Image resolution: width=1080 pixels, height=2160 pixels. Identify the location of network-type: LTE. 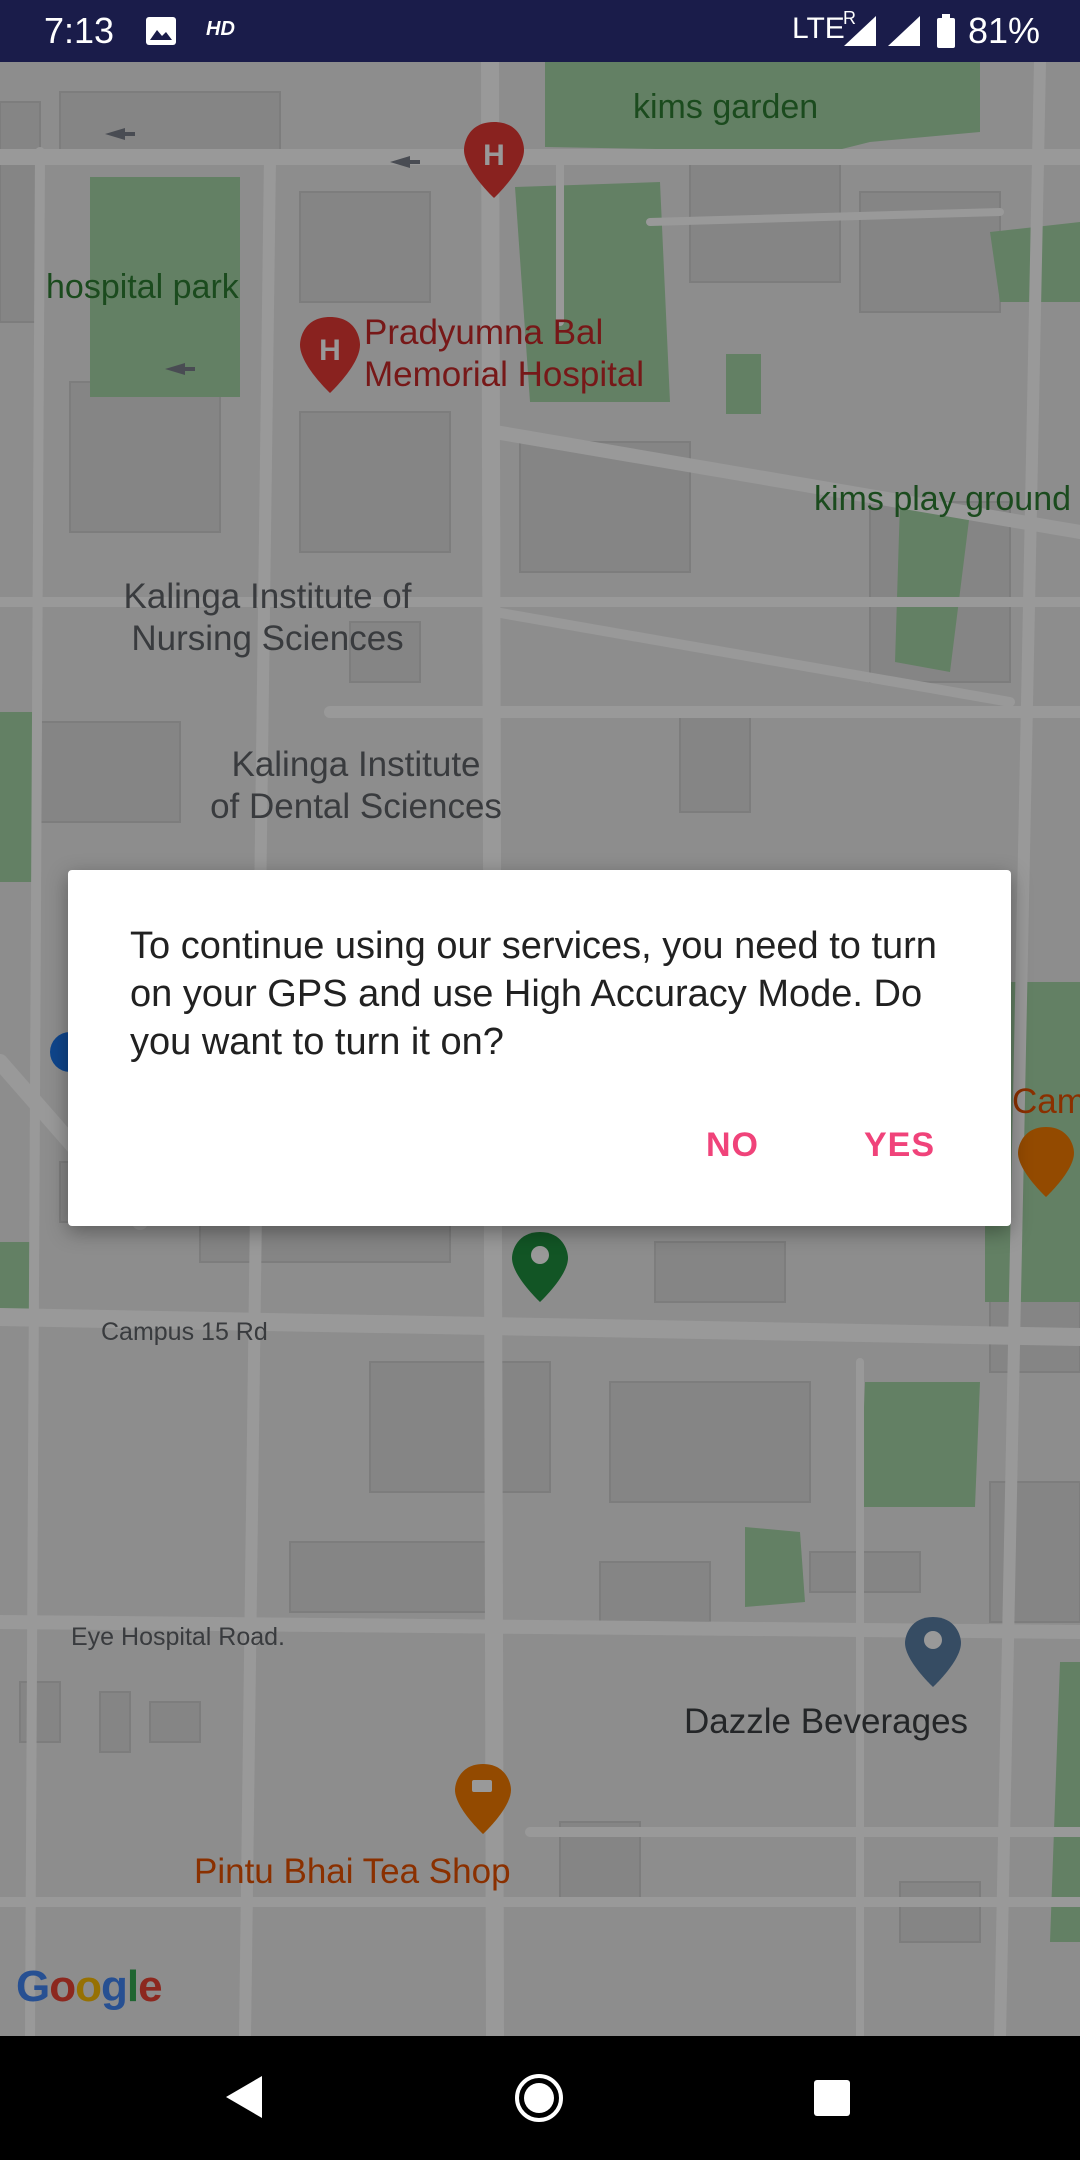
(818, 28).